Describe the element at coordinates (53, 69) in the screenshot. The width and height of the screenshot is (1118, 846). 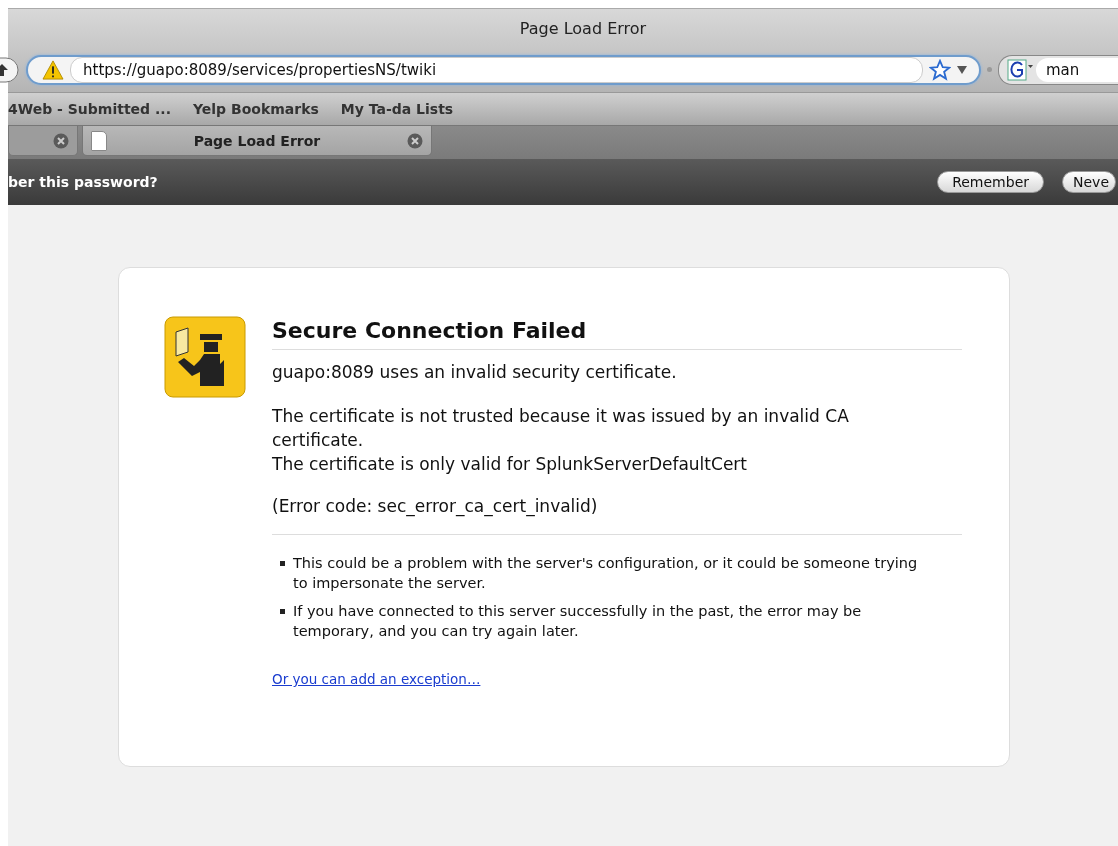
I see `warning-icon` at that location.